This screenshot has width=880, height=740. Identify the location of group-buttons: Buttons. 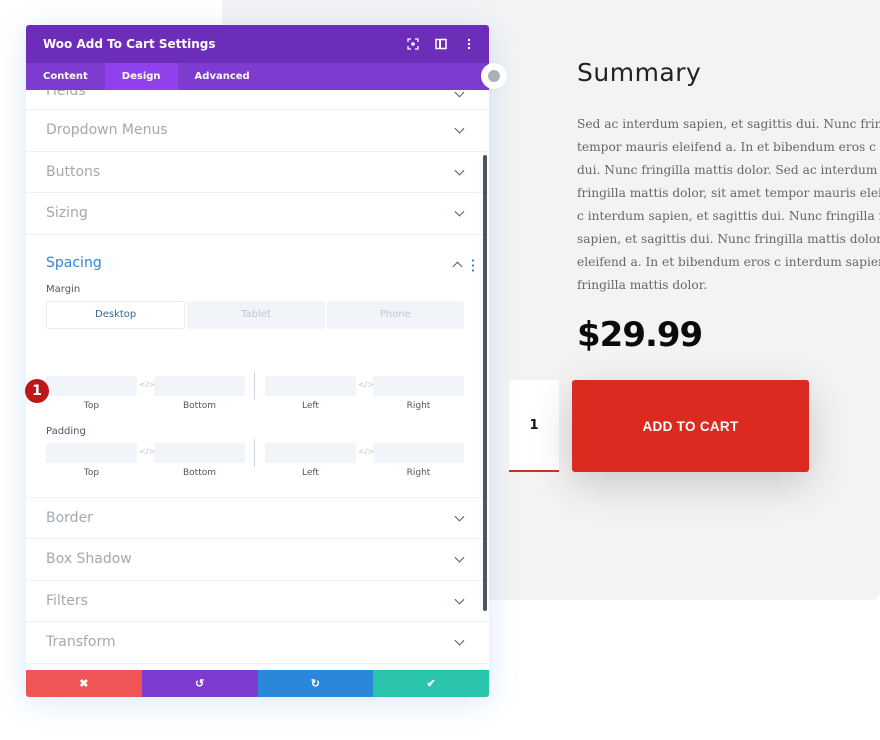
(257, 172).